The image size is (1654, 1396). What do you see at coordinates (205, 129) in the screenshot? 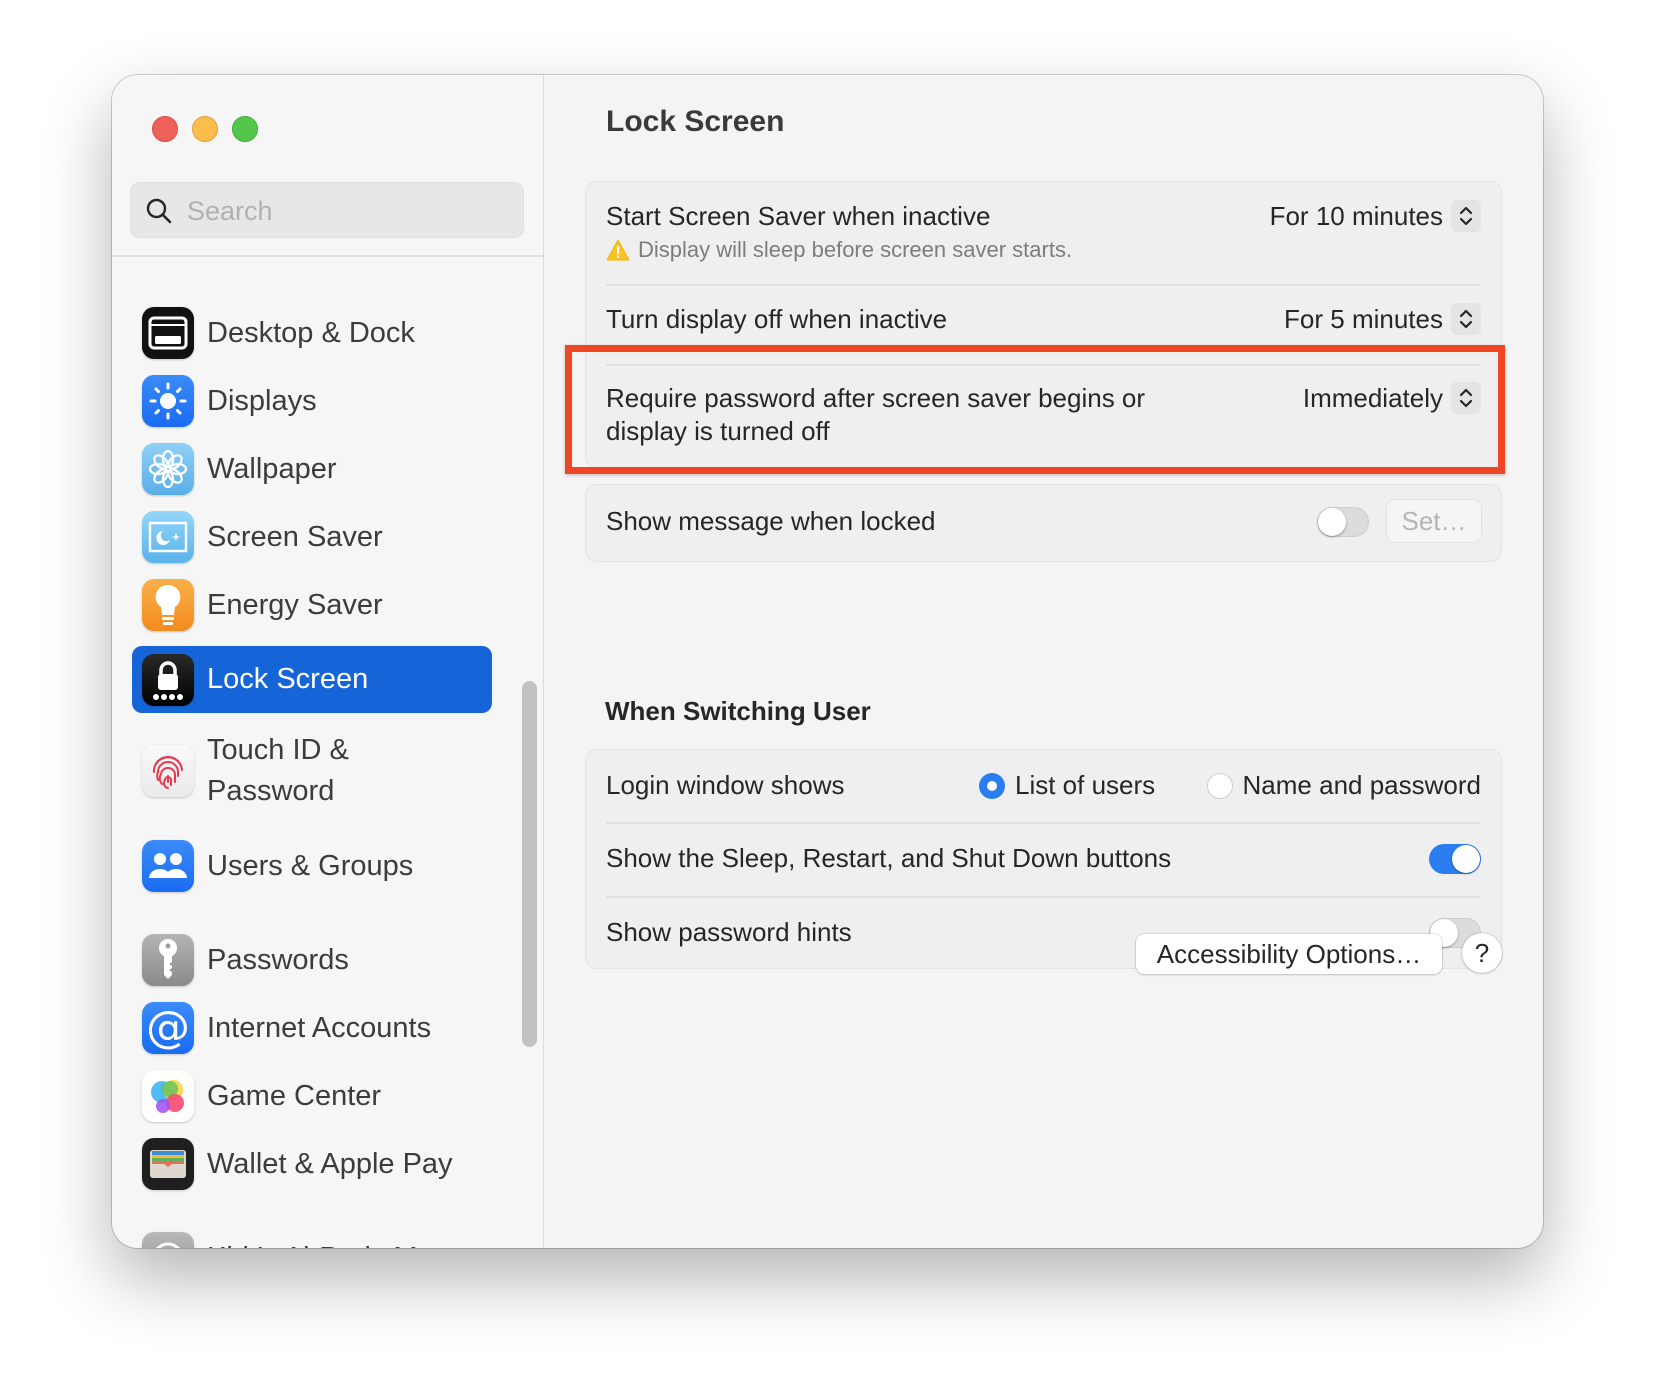
I see `minimize-window-button` at bounding box center [205, 129].